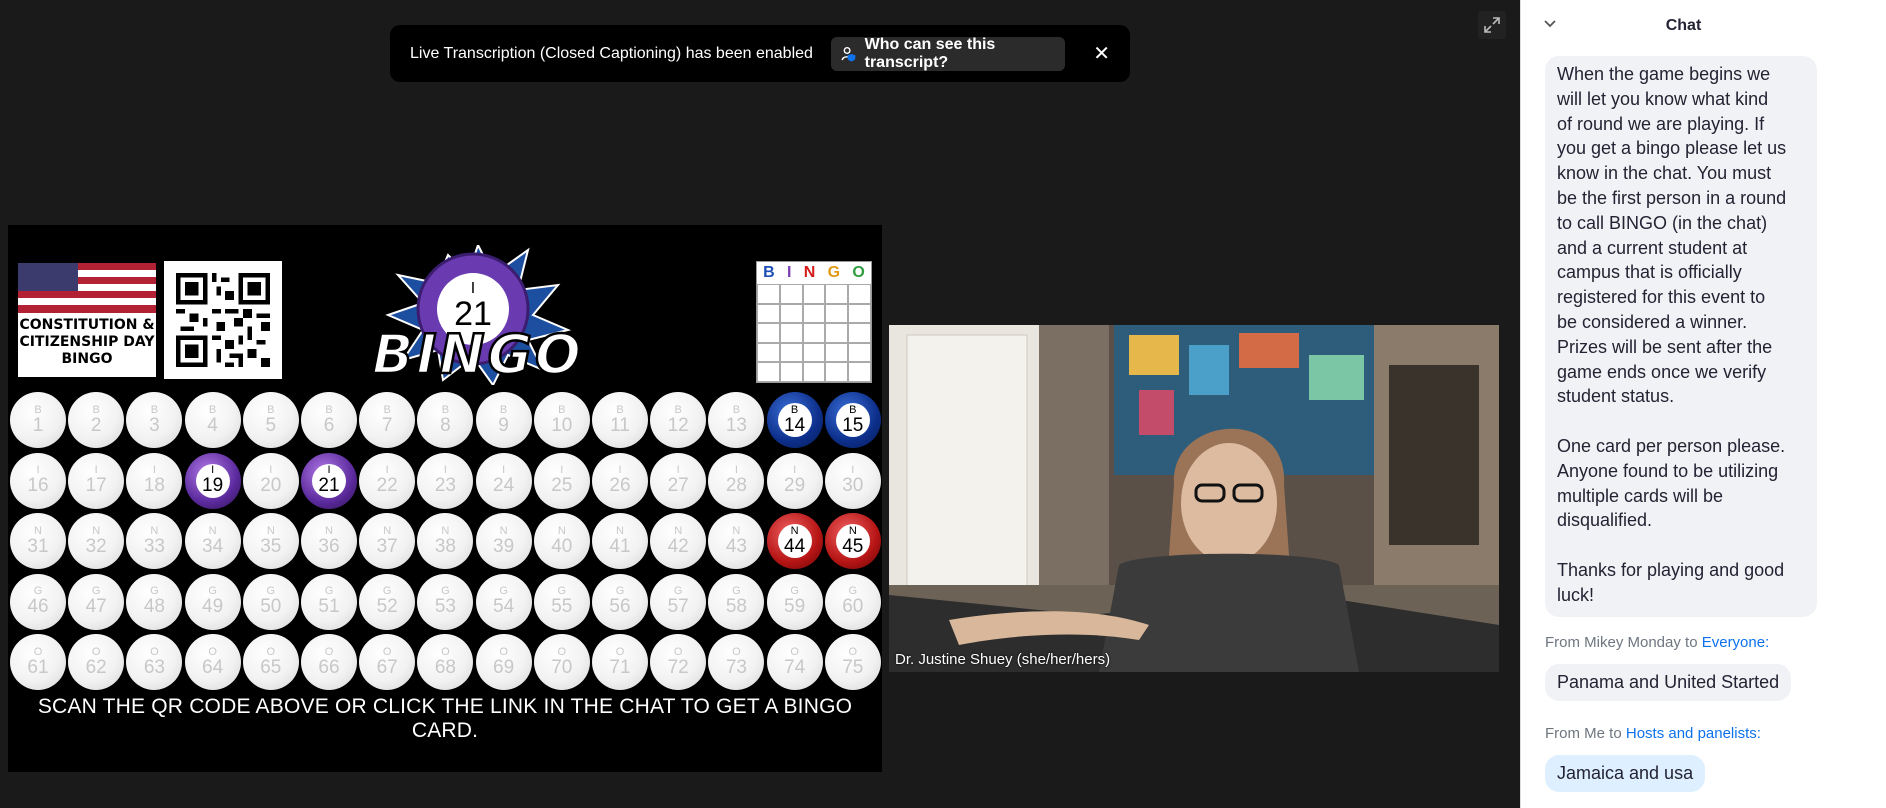  What do you see at coordinates (1605, 520) in the screenshot?
I see `chat-message-line: disqualified.` at bounding box center [1605, 520].